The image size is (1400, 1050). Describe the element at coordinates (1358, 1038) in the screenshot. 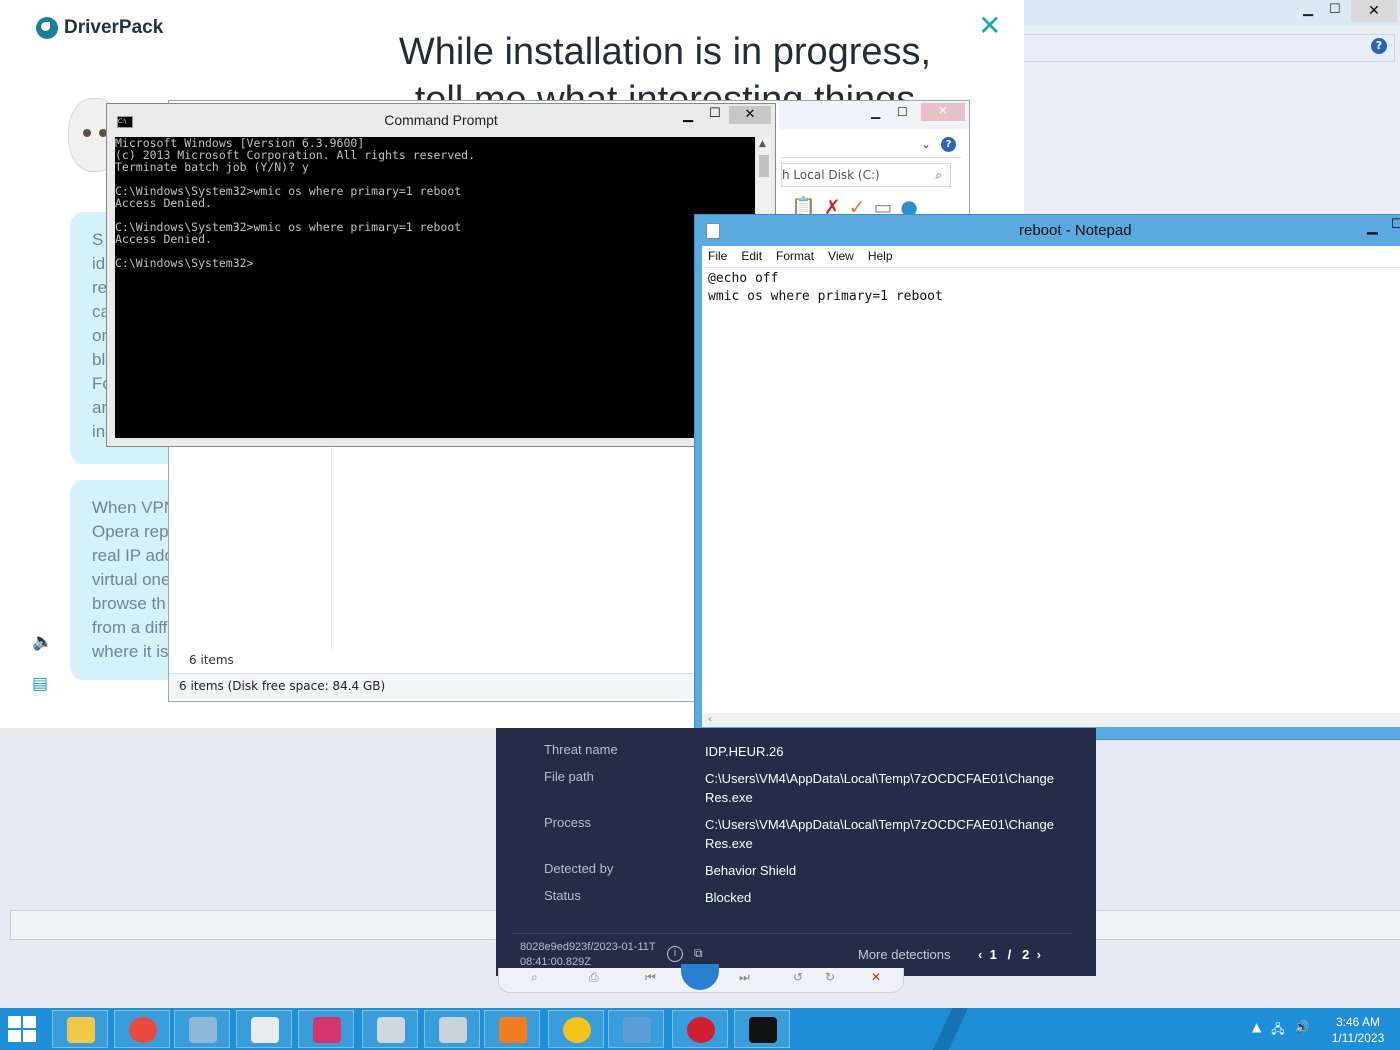

I see `clock-date: 1/11/2023` at that location.